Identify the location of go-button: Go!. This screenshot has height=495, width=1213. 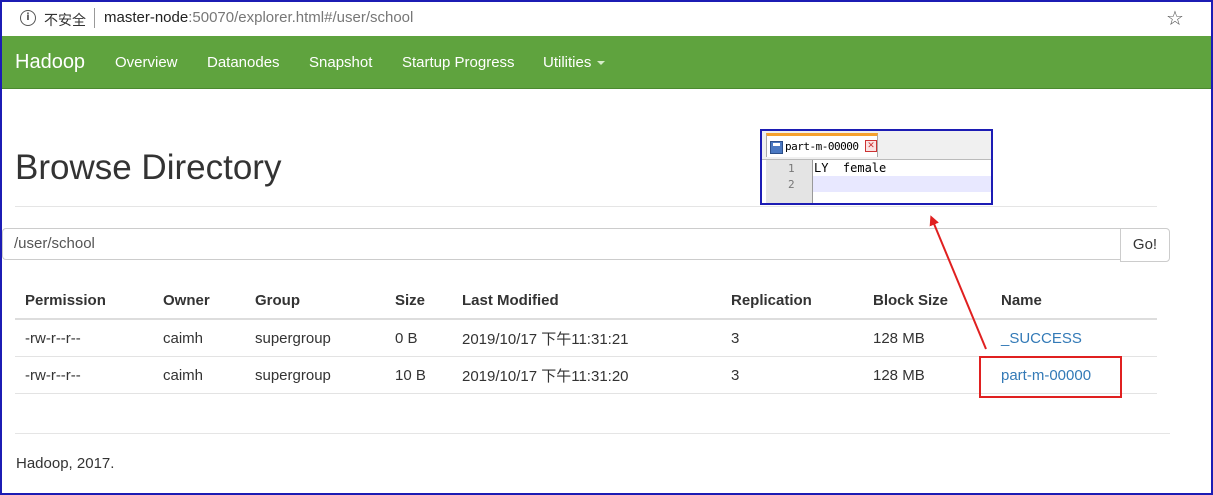
(1145, 245).